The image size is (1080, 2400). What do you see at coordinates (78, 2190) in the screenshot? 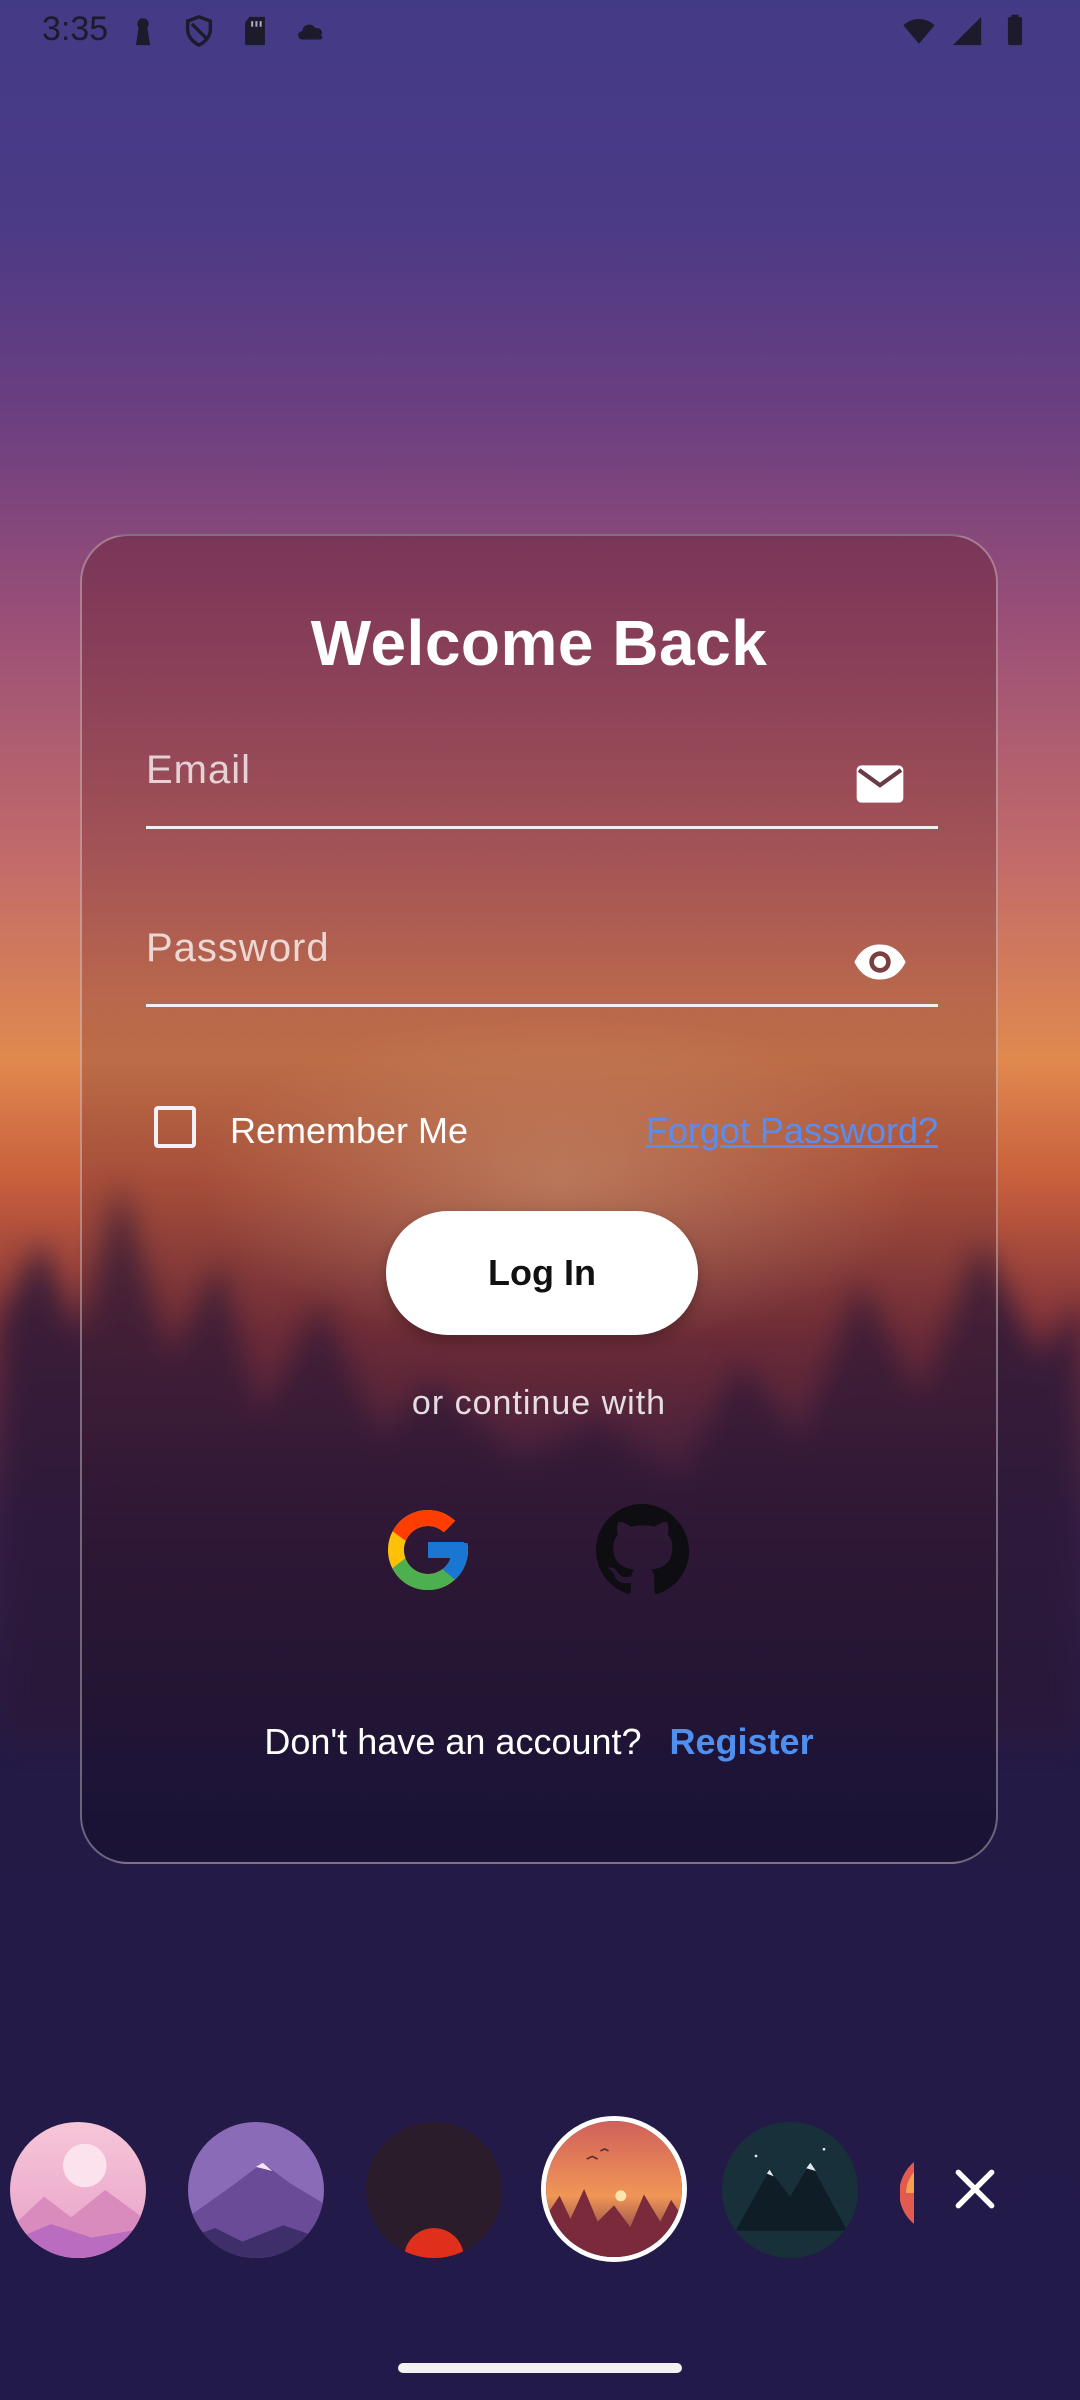
I see `pink-mountain-wallpaper` at bounding box center [78, 2190].